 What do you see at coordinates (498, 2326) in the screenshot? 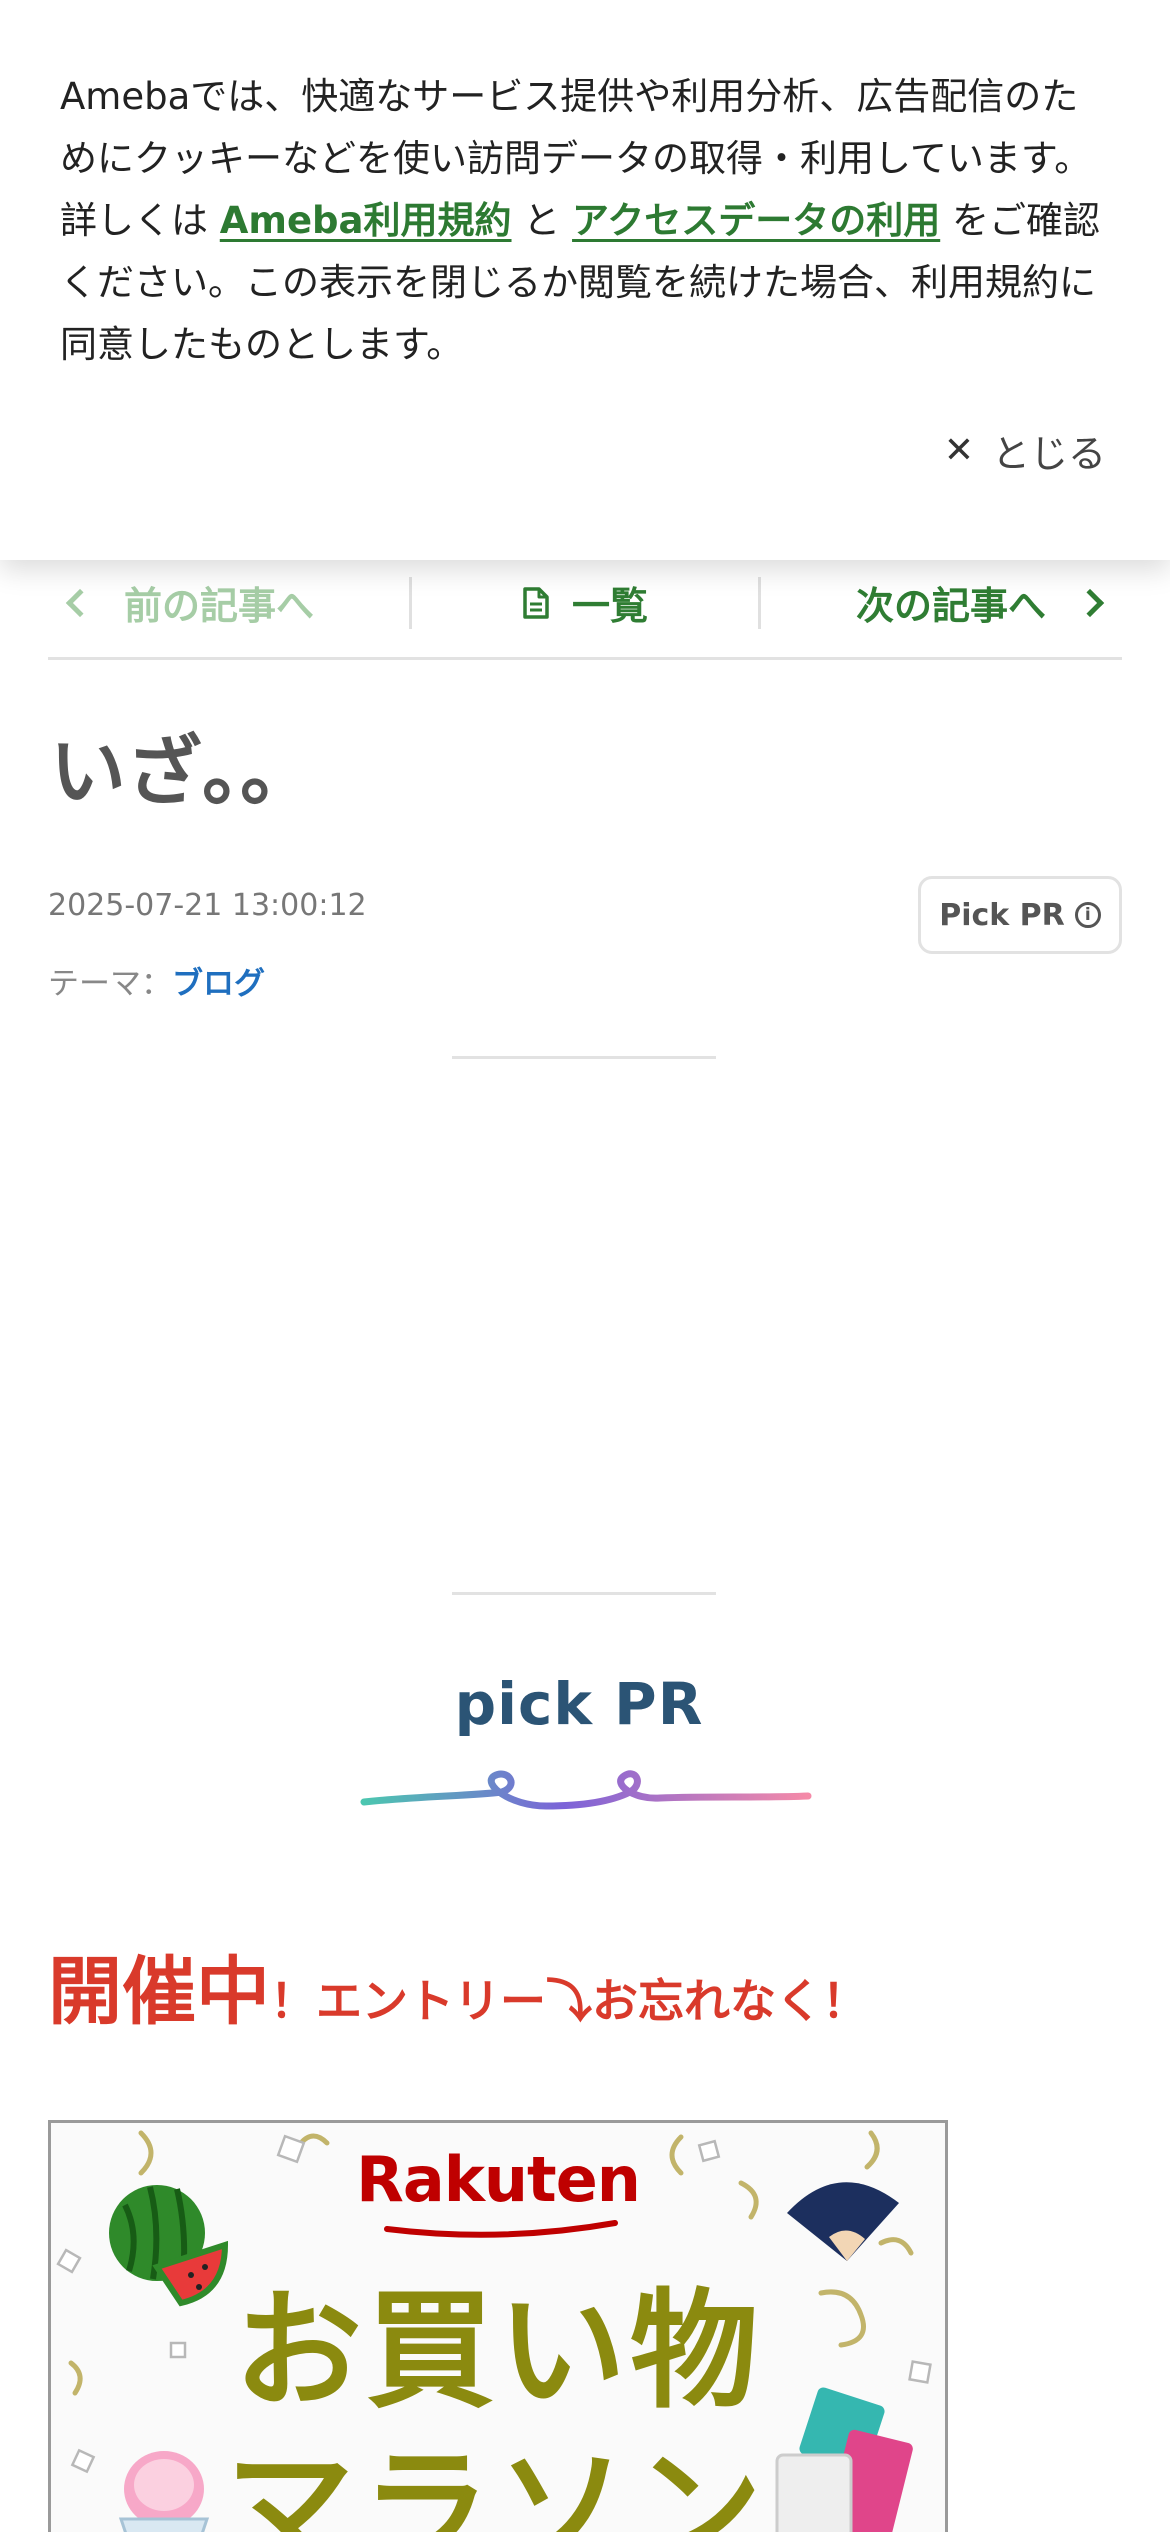
I see `rakuten-ad-banner: Rakuten お買い物 マラソン` at bounding box center [498, 2326].